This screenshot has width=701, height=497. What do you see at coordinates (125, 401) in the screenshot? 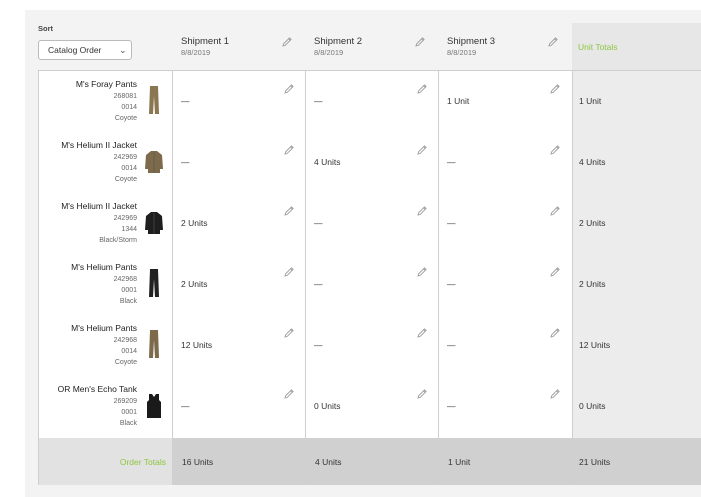
I see `product-sku: 269209` at bounding box center [125, 401].